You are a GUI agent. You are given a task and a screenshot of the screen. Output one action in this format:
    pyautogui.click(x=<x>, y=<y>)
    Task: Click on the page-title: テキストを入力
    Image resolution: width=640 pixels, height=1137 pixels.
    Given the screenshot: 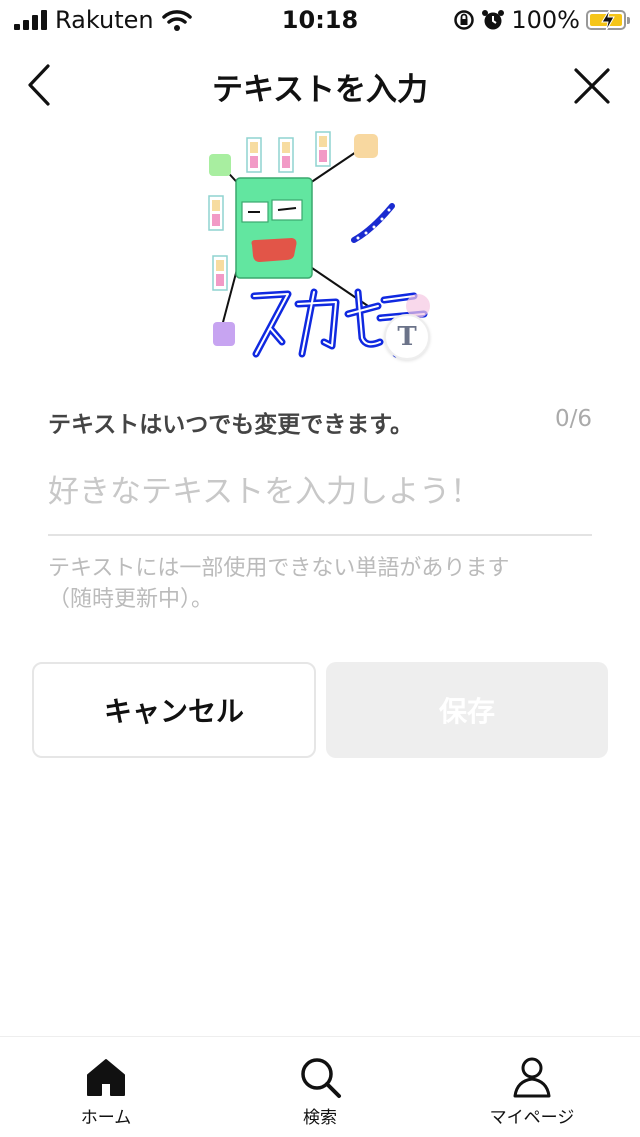 What is the action you would take?
    pyautogui.click(x=320, y=90)
    